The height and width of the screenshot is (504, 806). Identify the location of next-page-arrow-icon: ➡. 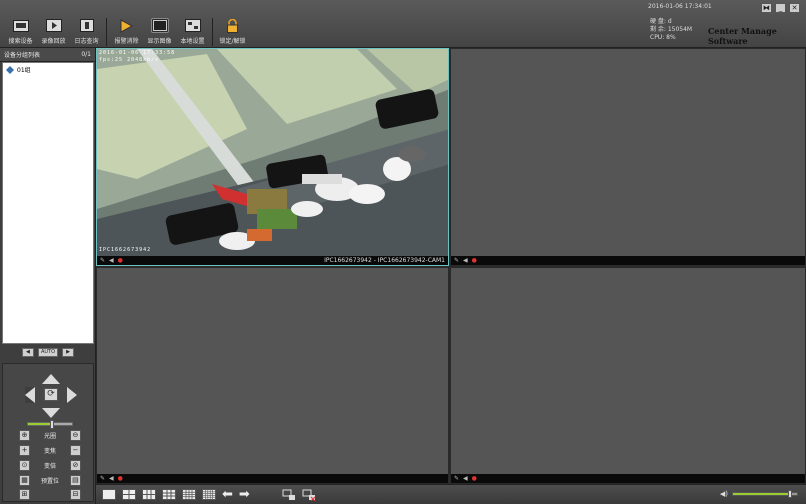
(244, 494).